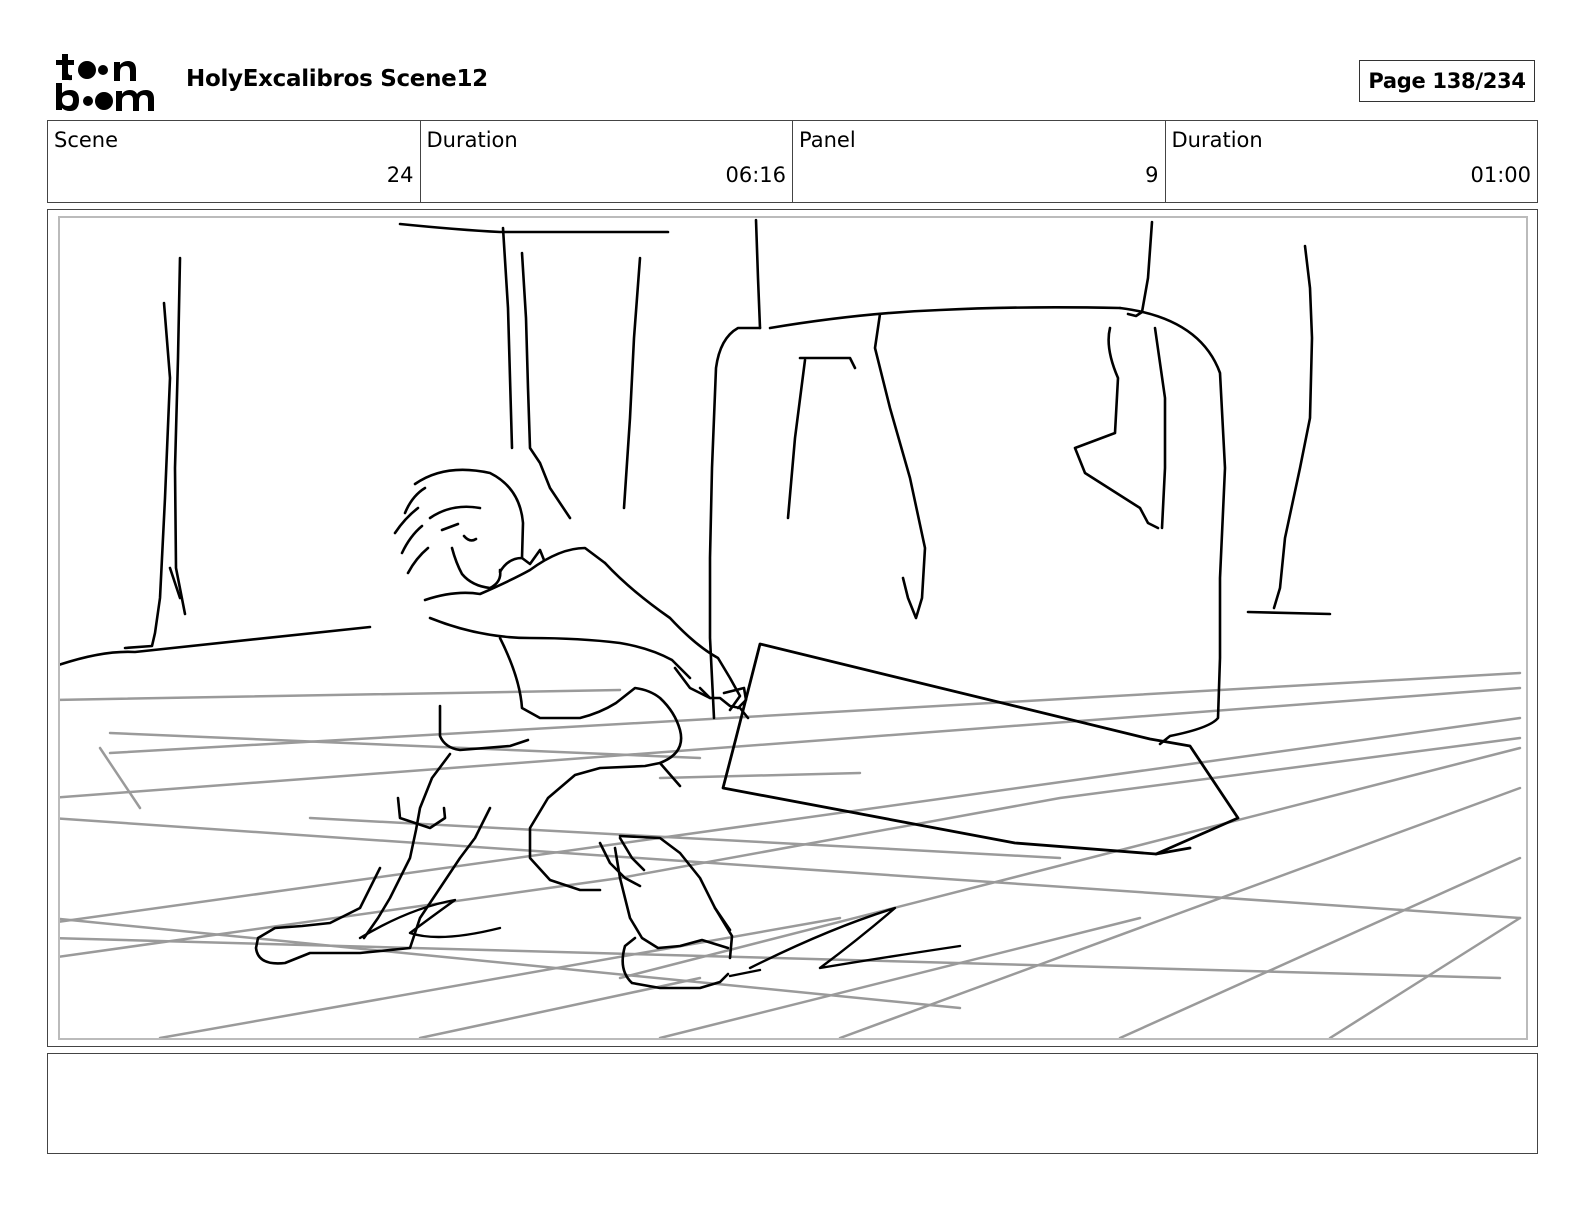  I want to click on page-indicator: Page 138/234, so click(1447, 81).